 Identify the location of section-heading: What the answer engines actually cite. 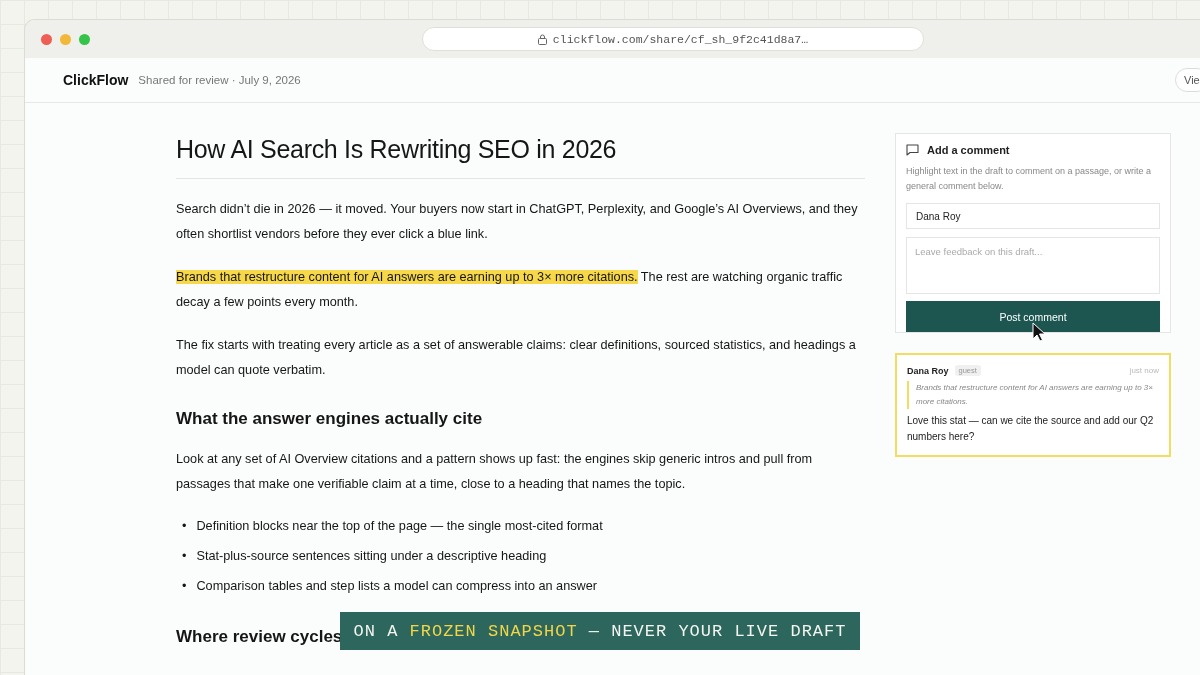
(329, 419).